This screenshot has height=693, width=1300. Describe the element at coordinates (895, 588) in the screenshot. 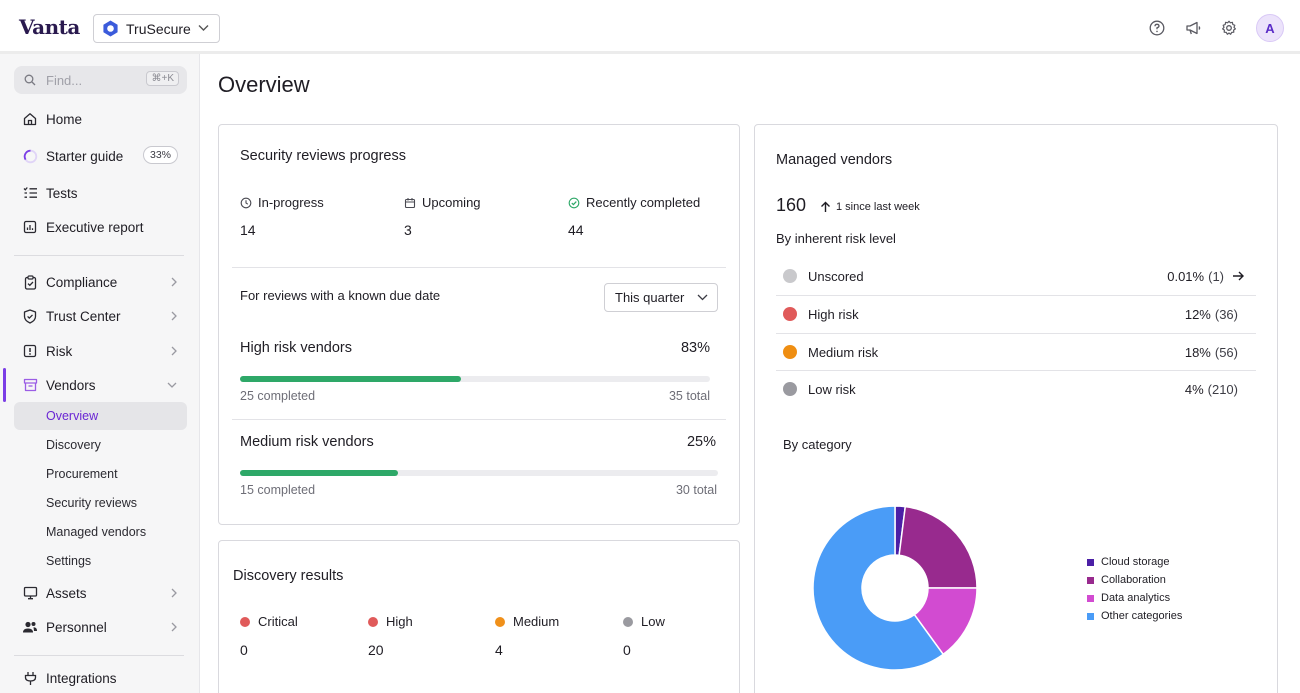

I see `category-donut-chart` at that location.